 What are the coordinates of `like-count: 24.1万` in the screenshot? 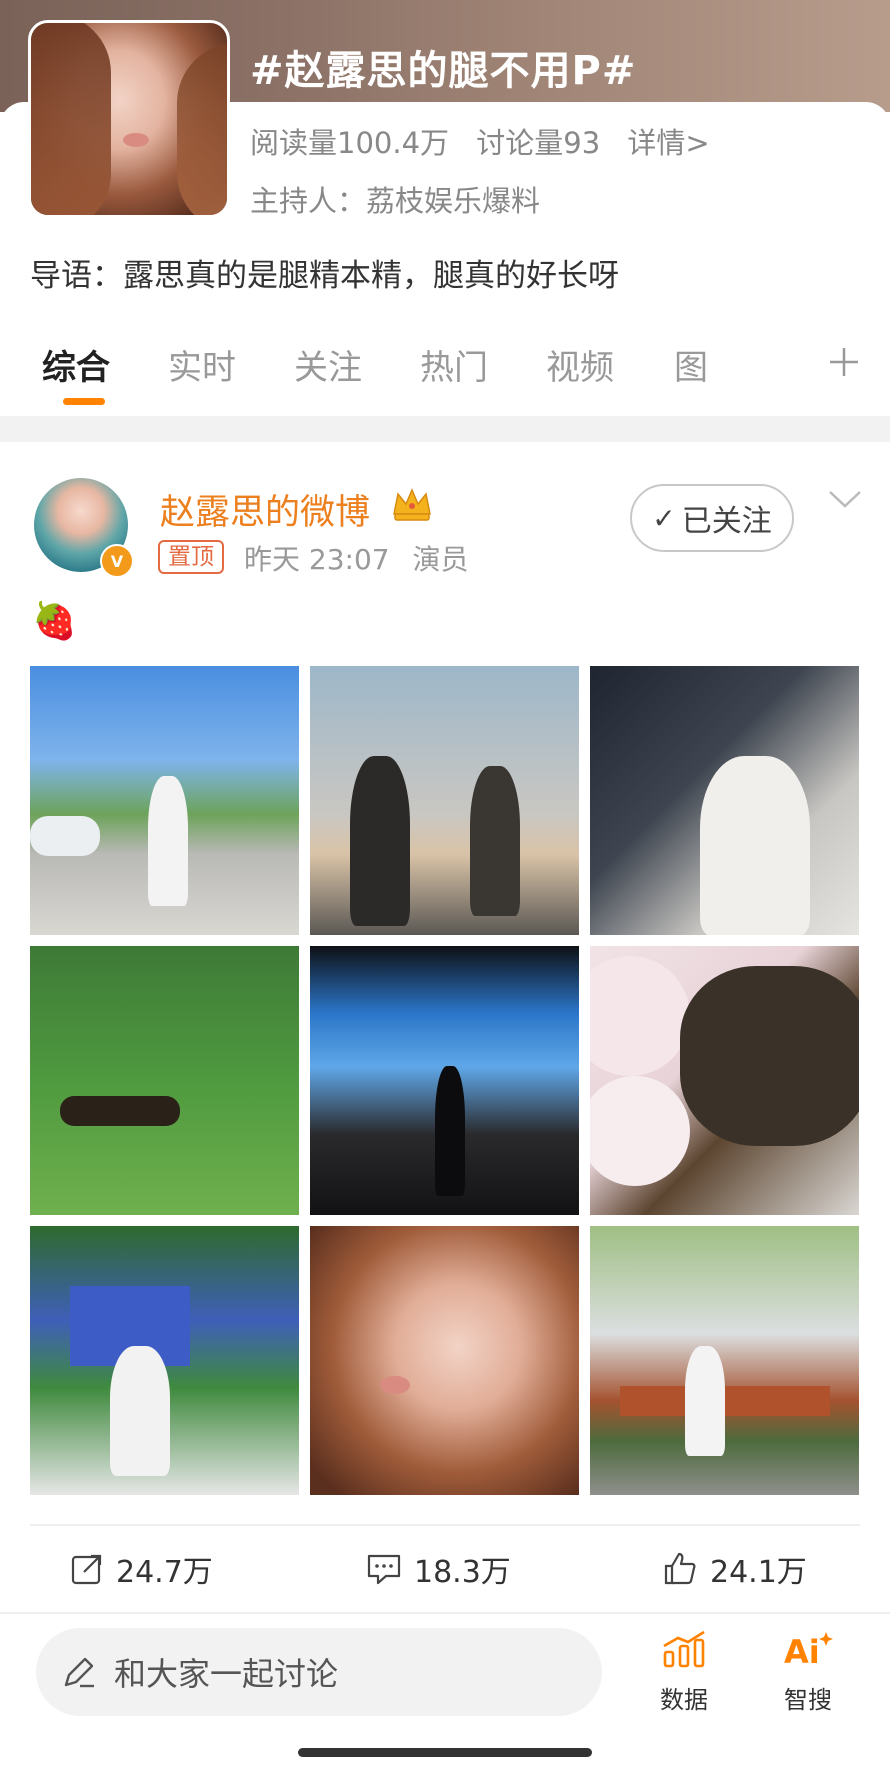 It's located at (758, 1572).